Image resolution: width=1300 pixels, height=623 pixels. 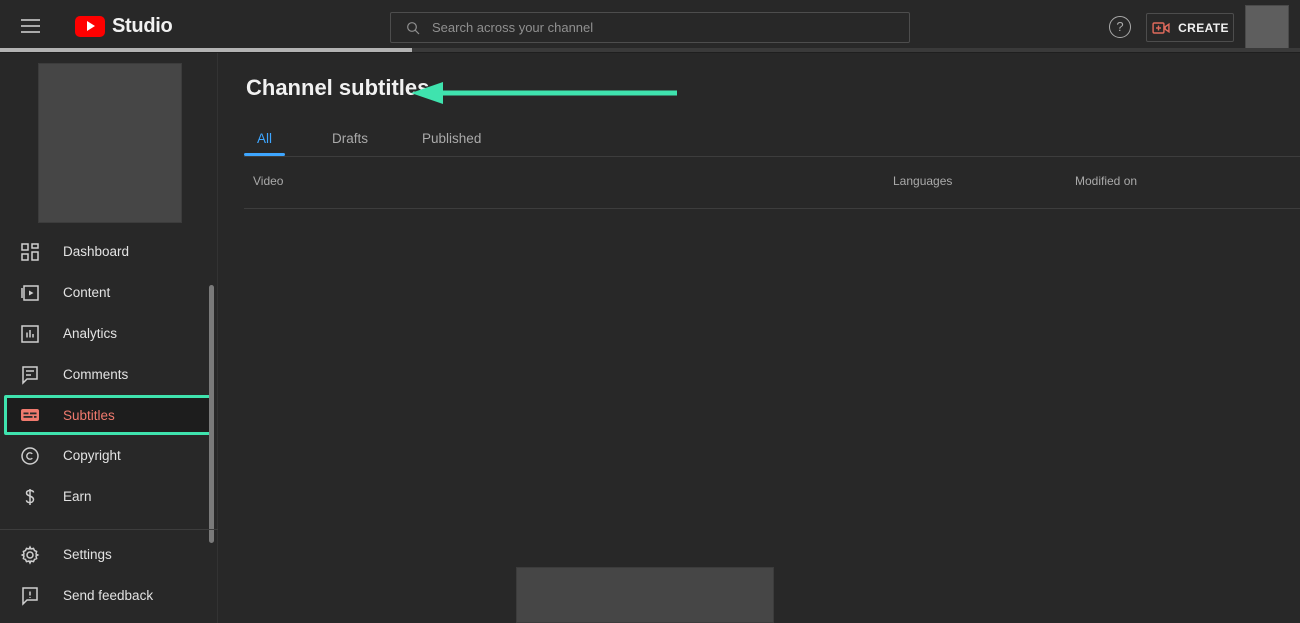 What do you see at coordinates (544, 93) in the screenshot?
I see `highlight-arrow-to-title` at bounding box center [544, 93].